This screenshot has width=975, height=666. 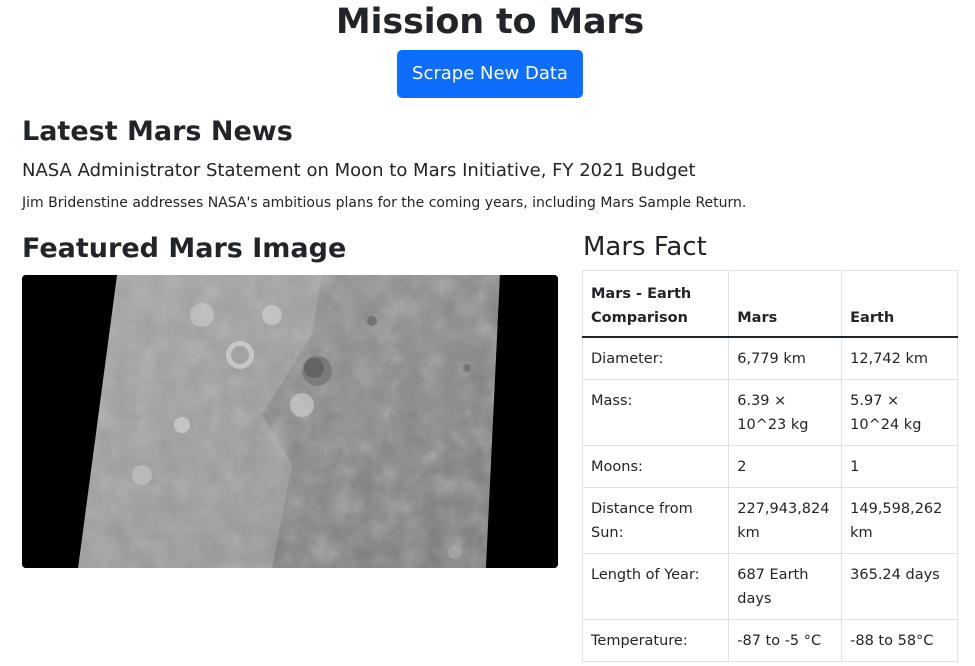 What do you see at coordinates (655, 586) in the screenshot?
I see `row-label: Length of Year:` at bounding box center [655, 586].